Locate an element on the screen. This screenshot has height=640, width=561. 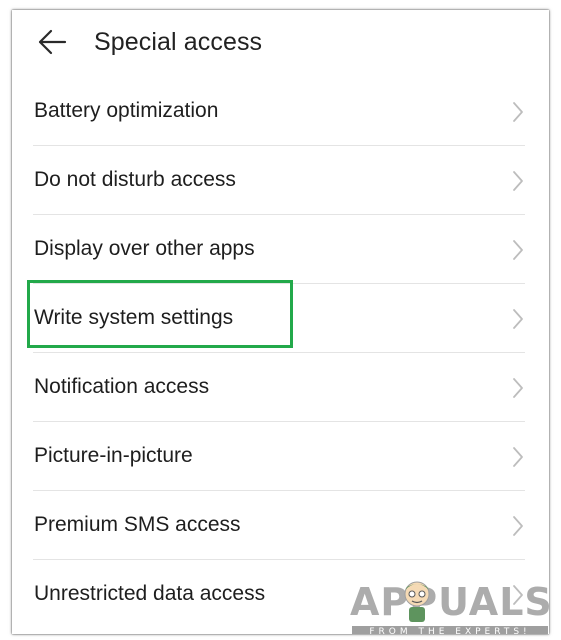
list-item-label: Premium SMS access is located at coordinates (137, 524).